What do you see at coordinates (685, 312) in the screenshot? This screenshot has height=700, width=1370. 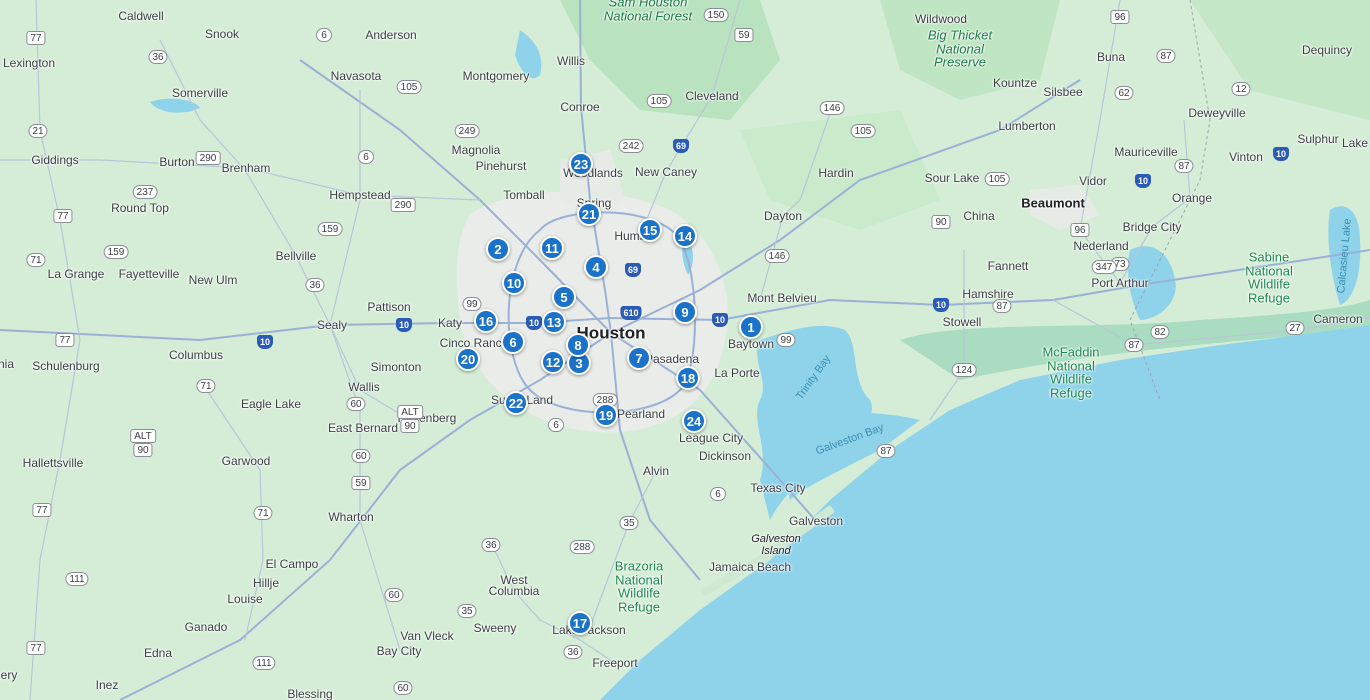 I see `map-marker-9: 9` at bounding box center [685, 312].